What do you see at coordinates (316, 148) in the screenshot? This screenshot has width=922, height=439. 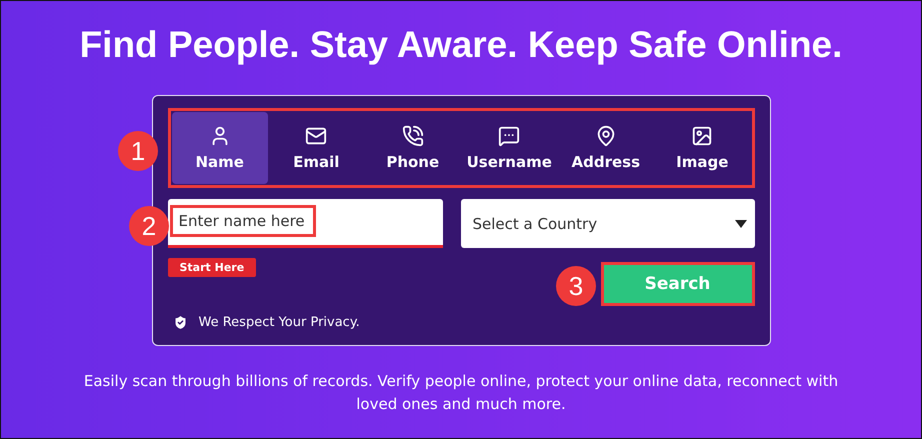 I see `search-tab: Email` at bounding box center [316, 148].